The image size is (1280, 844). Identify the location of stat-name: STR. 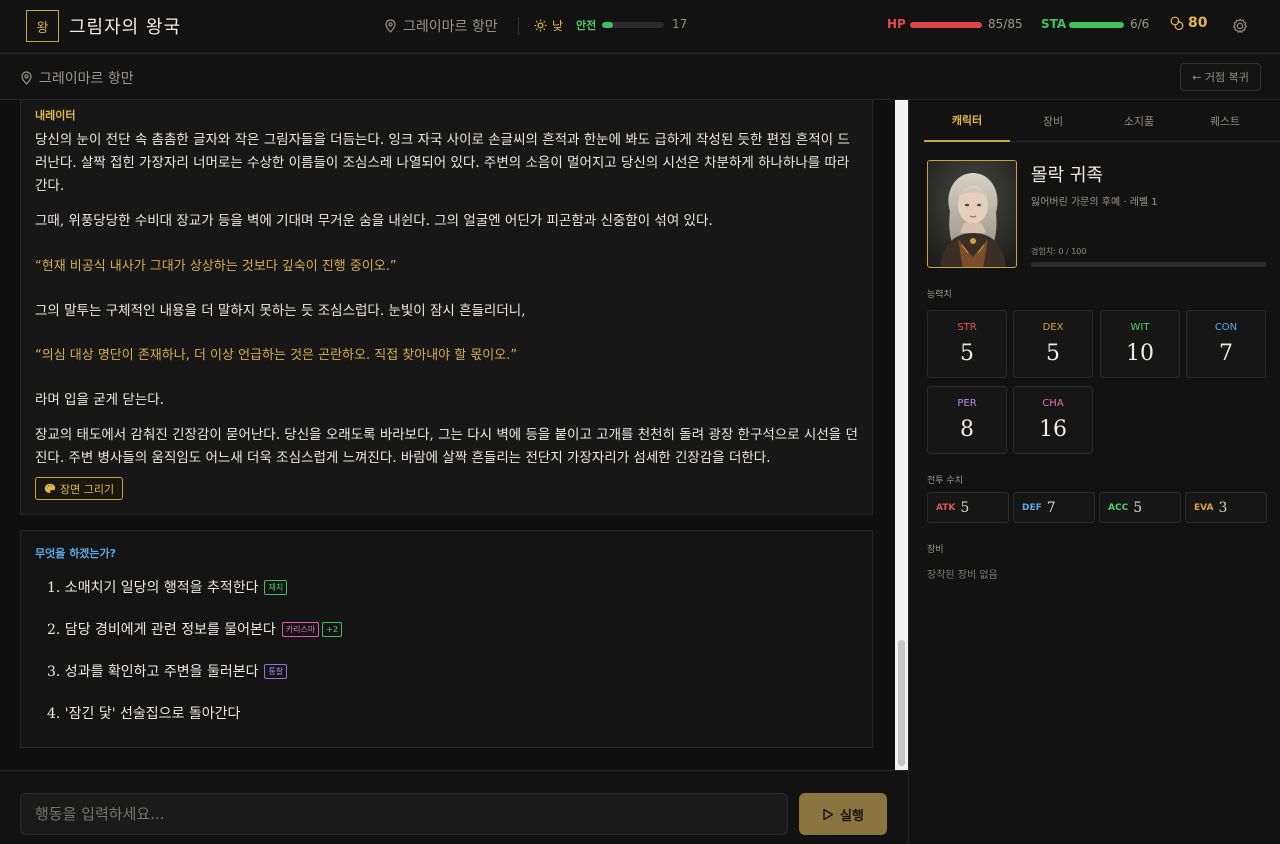
(967, 327).